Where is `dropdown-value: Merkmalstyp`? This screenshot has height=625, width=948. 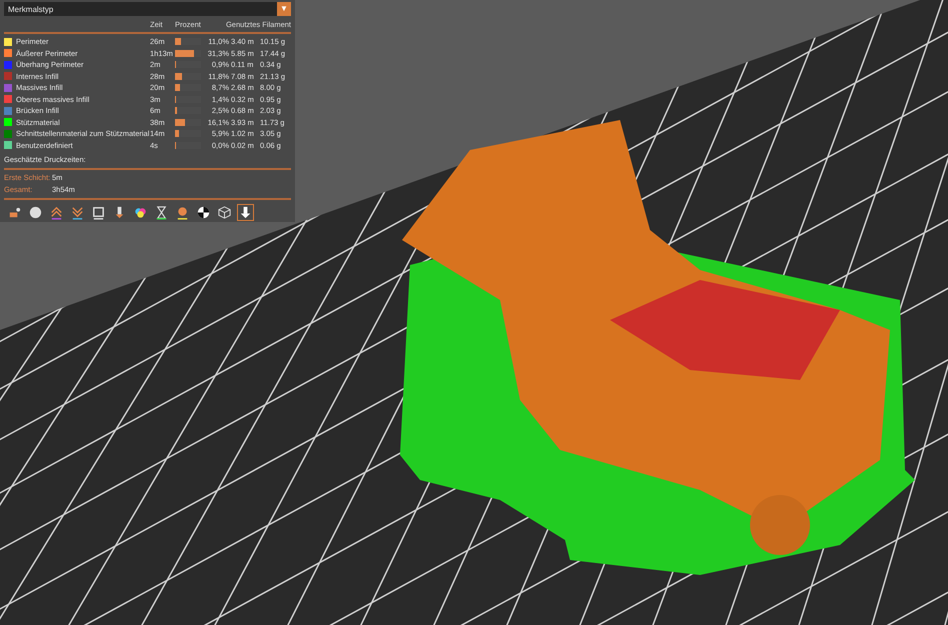 dropdown-value: Merkmalstyp is located at coordinates (31, 9).